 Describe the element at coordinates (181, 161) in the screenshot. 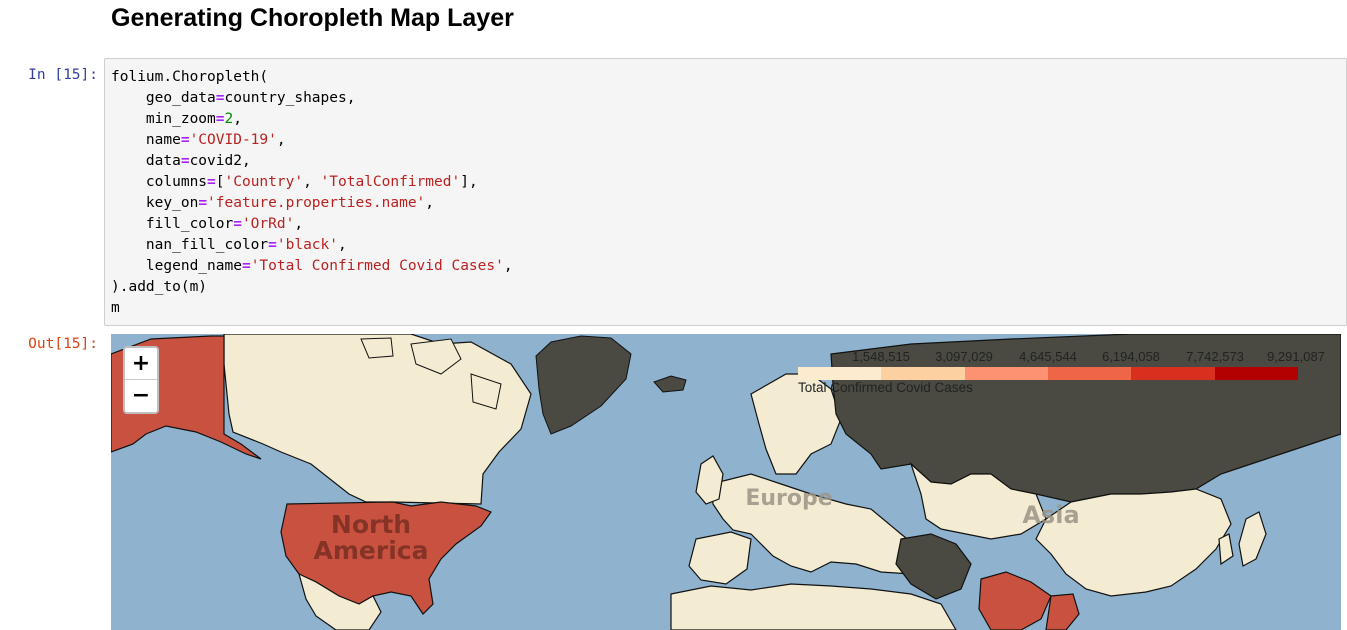

I see `code-line: data=covid2,` at that location.